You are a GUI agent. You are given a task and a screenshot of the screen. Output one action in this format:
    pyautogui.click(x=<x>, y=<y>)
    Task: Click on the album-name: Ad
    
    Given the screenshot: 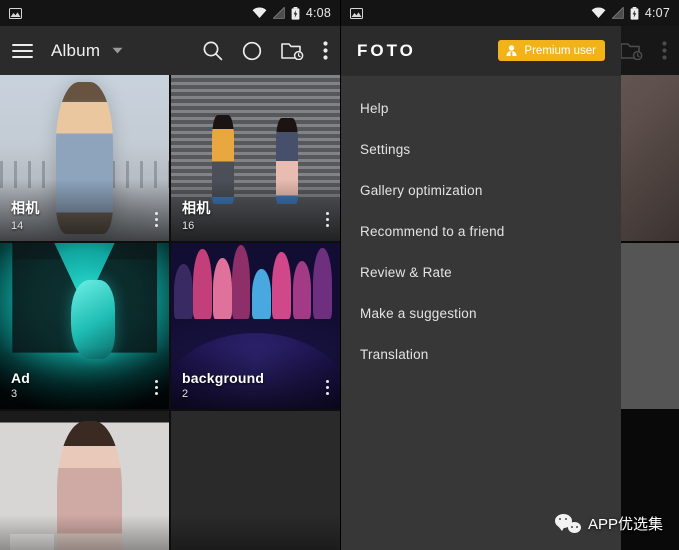 What is the action you would take?
    pyautogui.click(x=21, y=378)
    